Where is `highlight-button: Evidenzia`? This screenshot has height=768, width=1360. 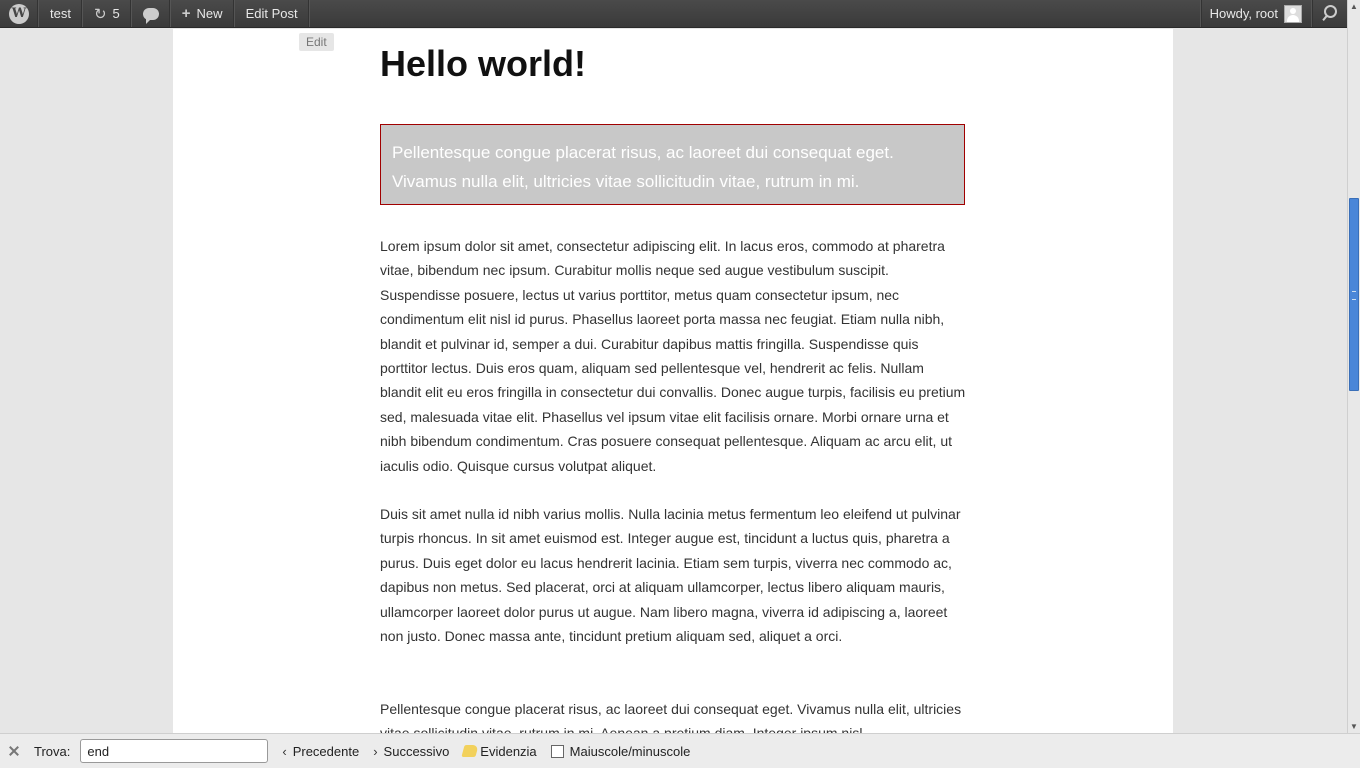
highlight-button: Evidenzia is located at coordinates (499, 751).